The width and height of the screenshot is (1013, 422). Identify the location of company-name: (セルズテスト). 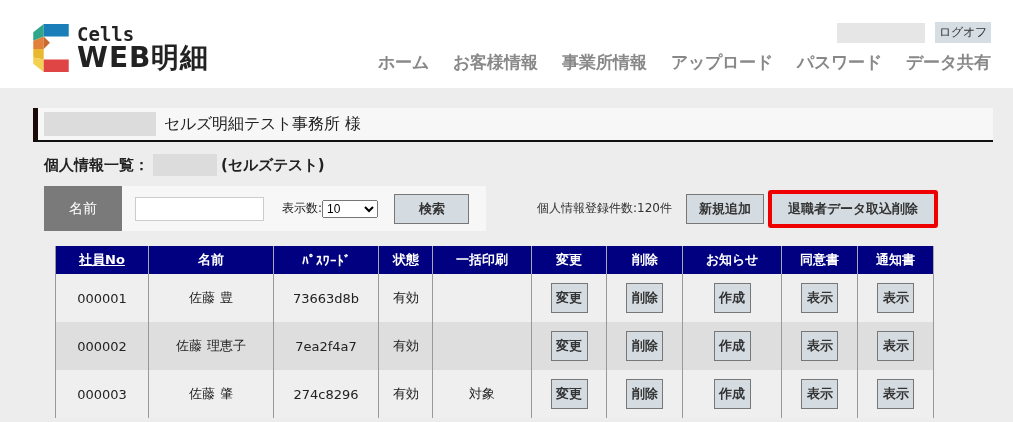
(273, 165).